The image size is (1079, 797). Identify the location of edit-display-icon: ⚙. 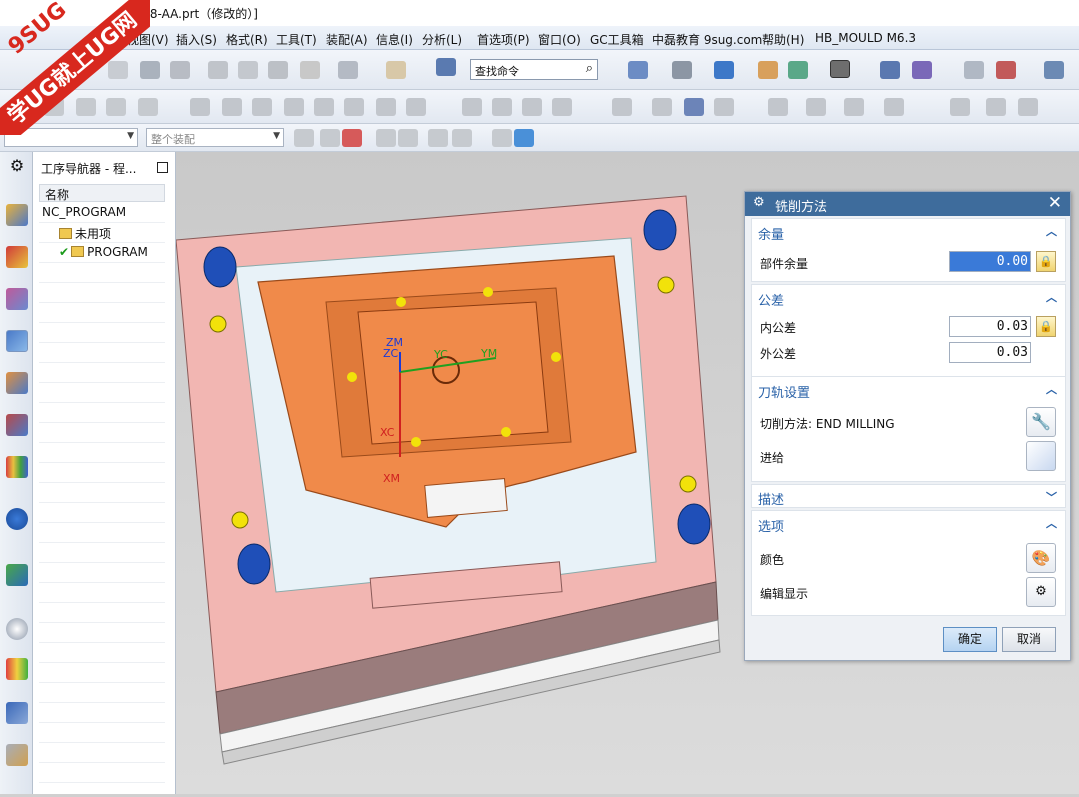
(1041, 592).